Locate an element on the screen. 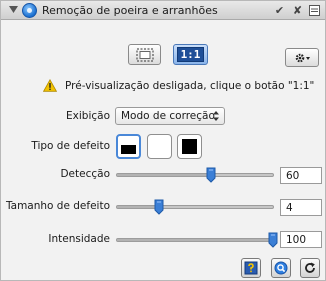 The image size is (326, 281). panel-menu-icon is located at coordinates (314, 10).